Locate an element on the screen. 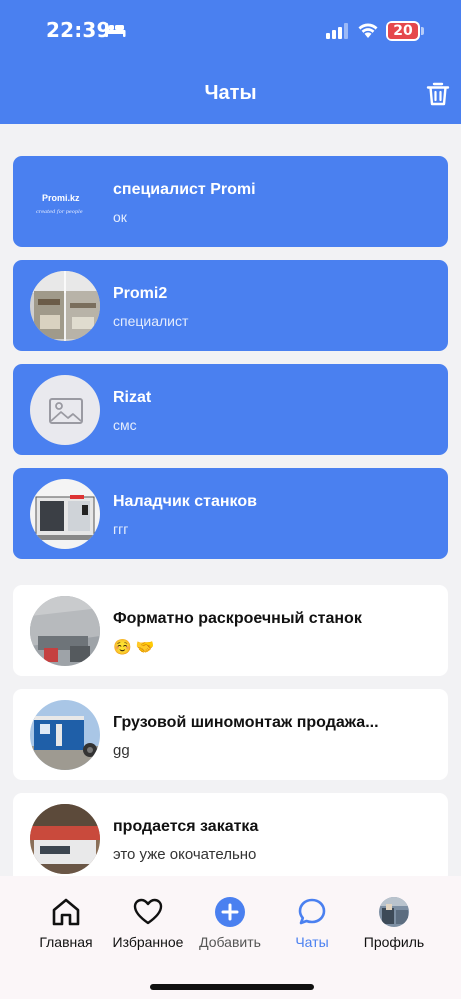 Image resolution: width=461 pixels, height=999 pixels. nav-favorites-label: Избранное is located at coordinates (148, 942).